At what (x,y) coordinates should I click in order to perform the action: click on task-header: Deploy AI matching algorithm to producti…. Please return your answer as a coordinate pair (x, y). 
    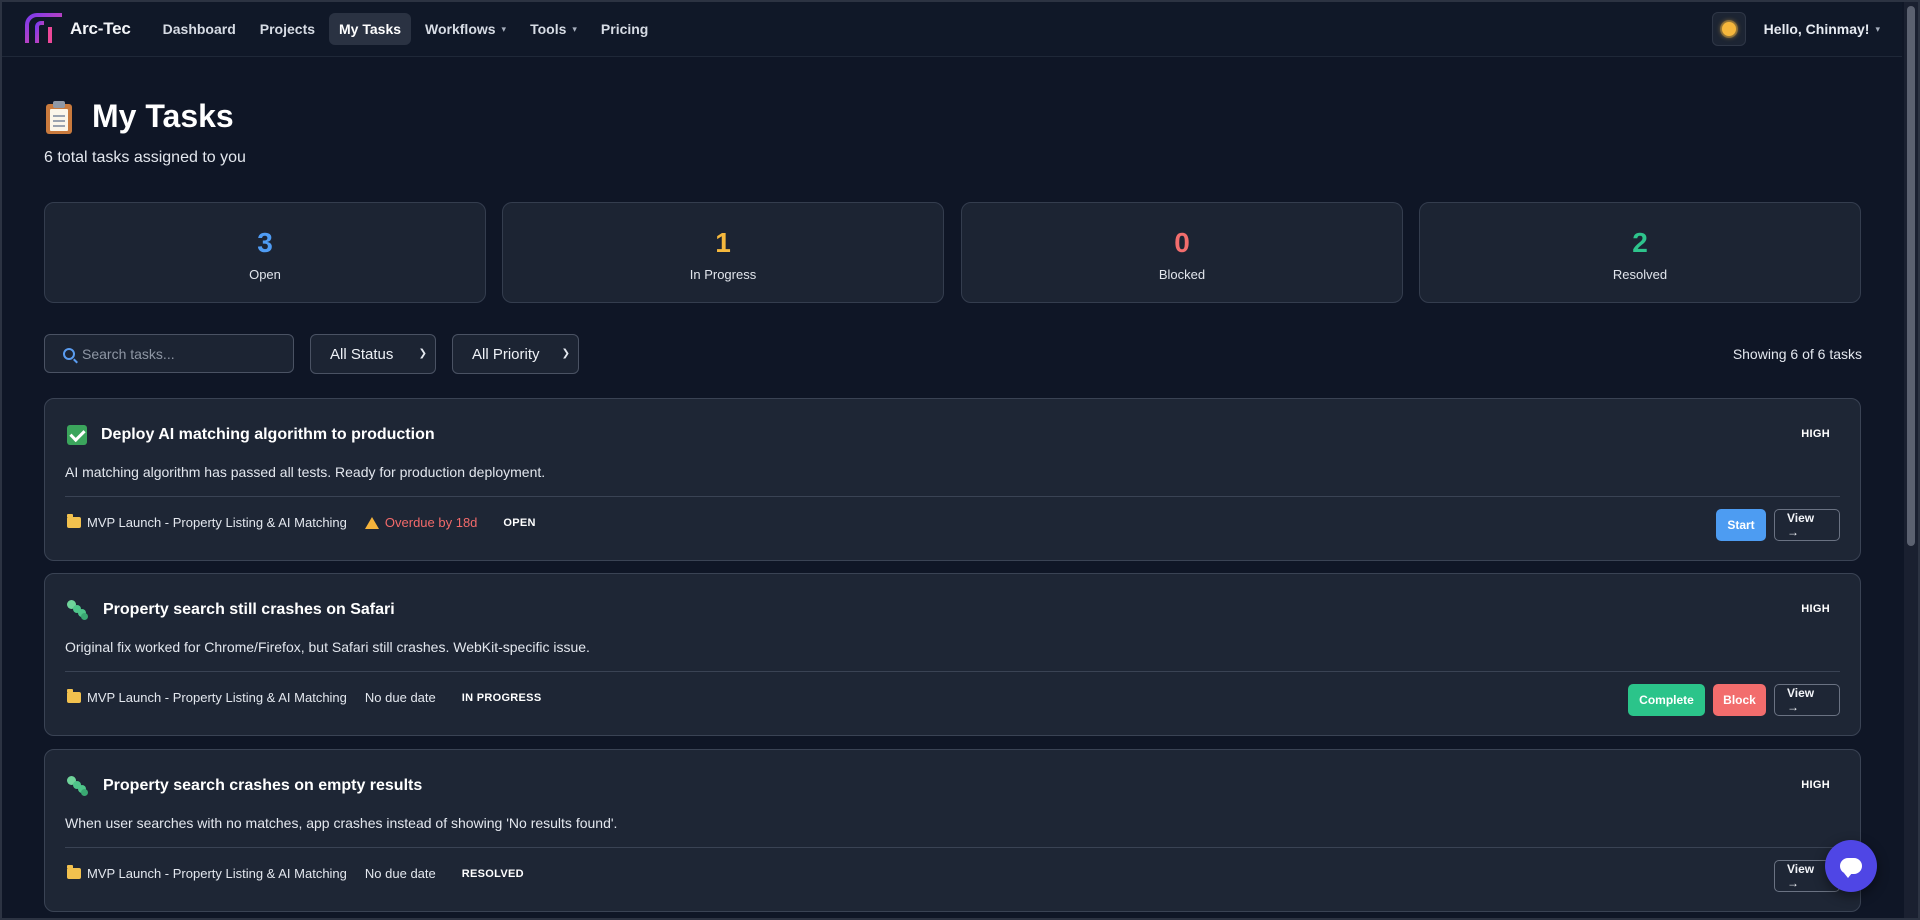
    Looking at the image, I should click on (251, 435).